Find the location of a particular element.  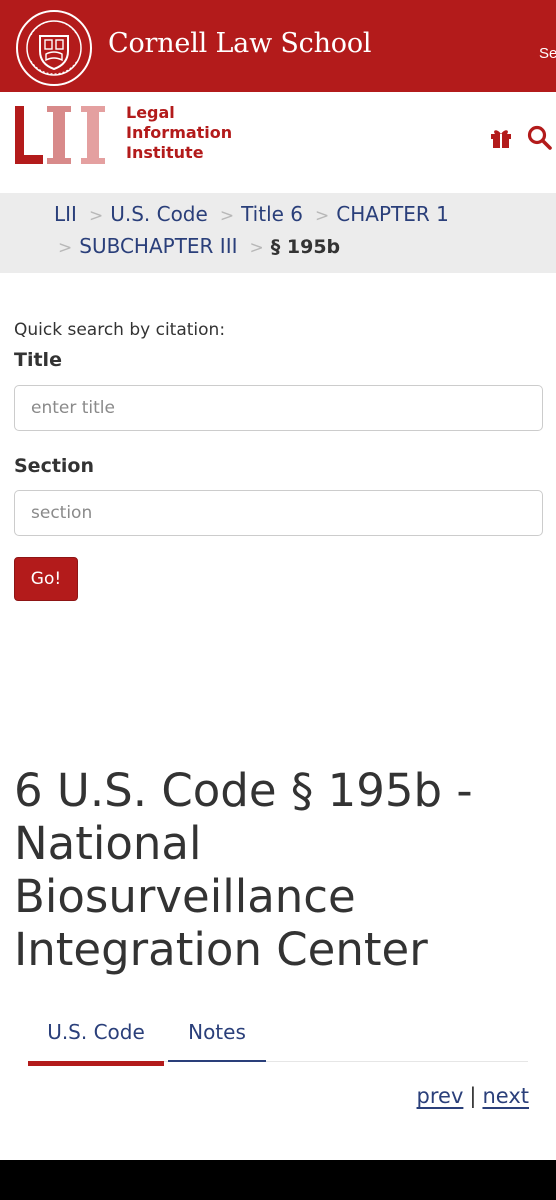

breadcrumb-subchapter-iii: SUBCHAPTER III is located at coordinates (158, 246).